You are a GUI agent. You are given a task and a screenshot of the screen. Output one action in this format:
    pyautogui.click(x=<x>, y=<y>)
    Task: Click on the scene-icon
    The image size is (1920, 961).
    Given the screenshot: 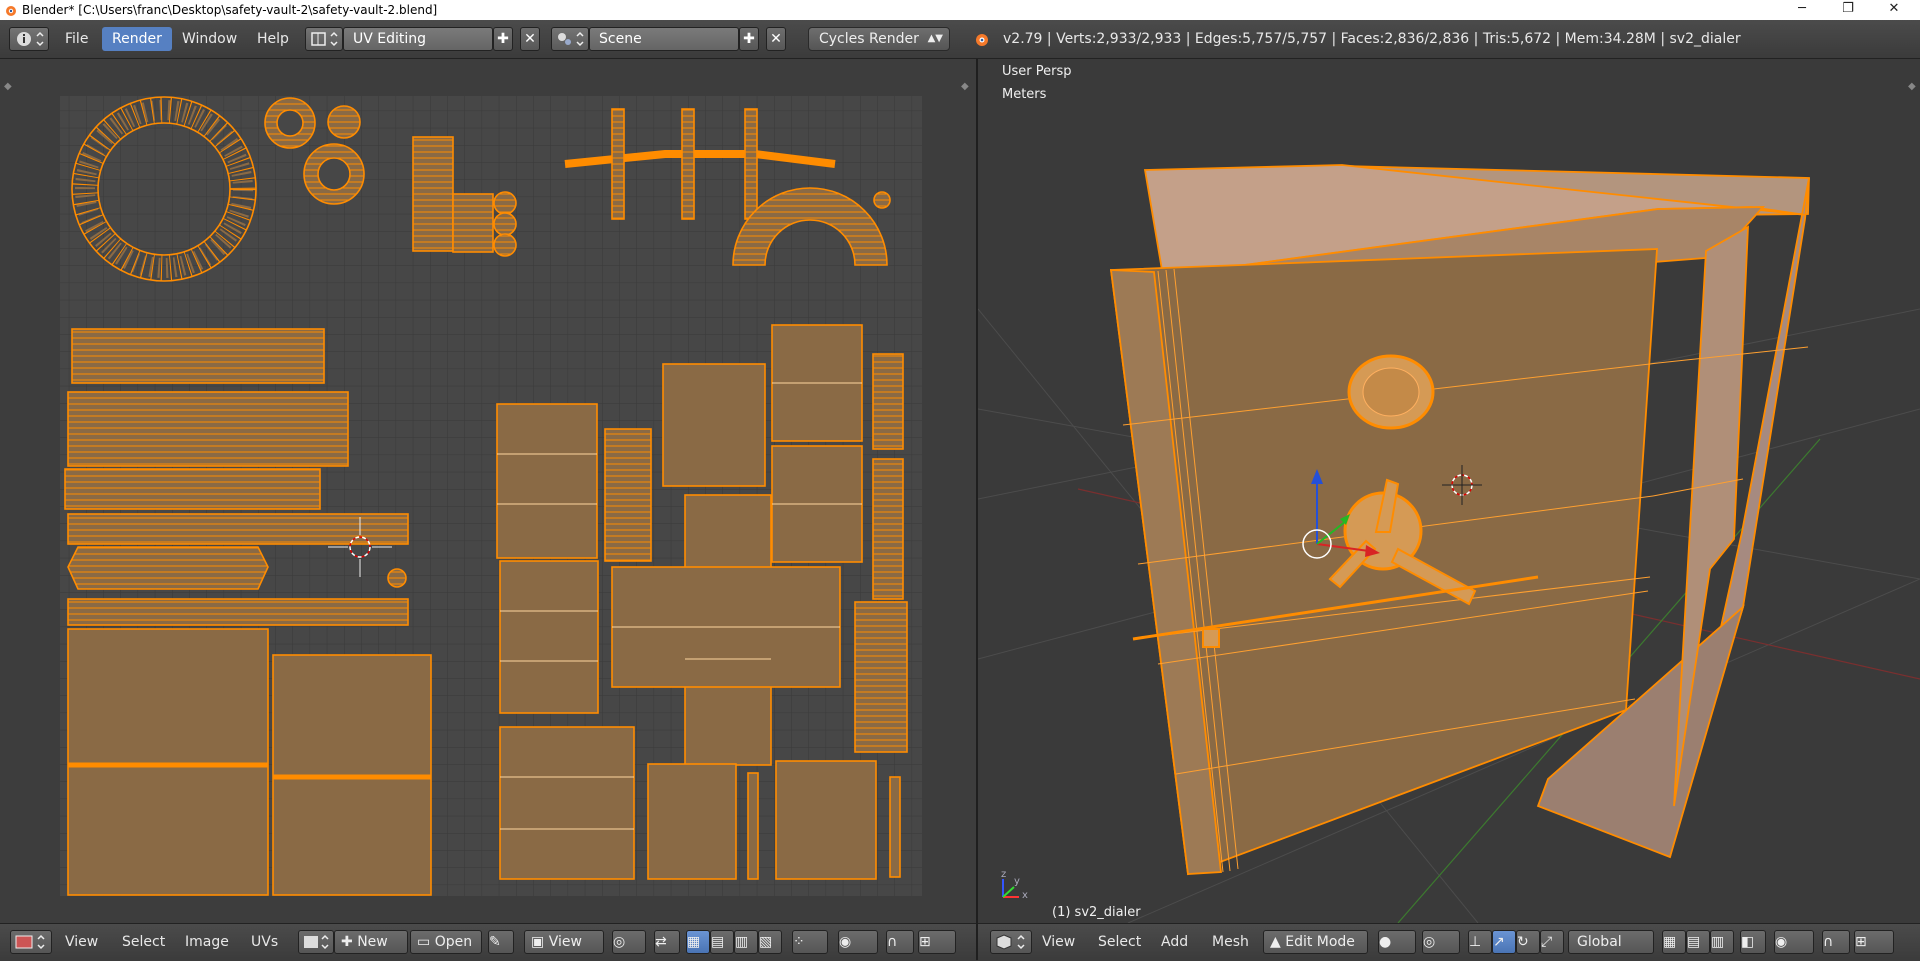 What is the action you would take?
    pyautogui.click(x=571, y=39)
    